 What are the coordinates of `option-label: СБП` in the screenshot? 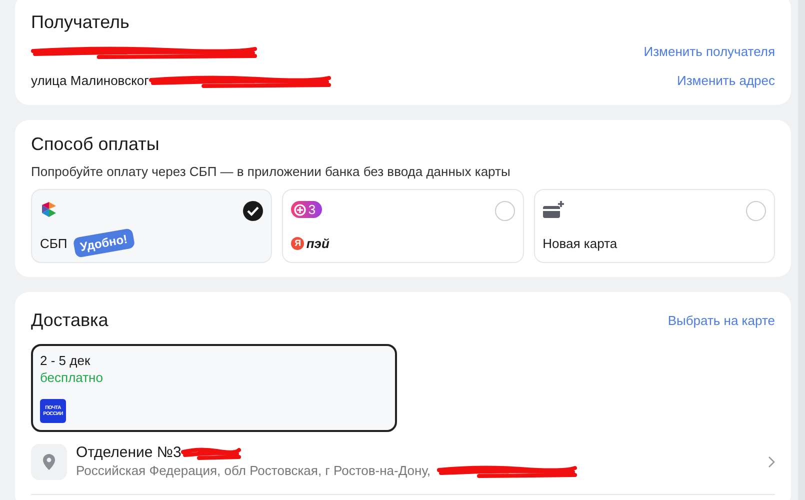 It's located at (54, 243).